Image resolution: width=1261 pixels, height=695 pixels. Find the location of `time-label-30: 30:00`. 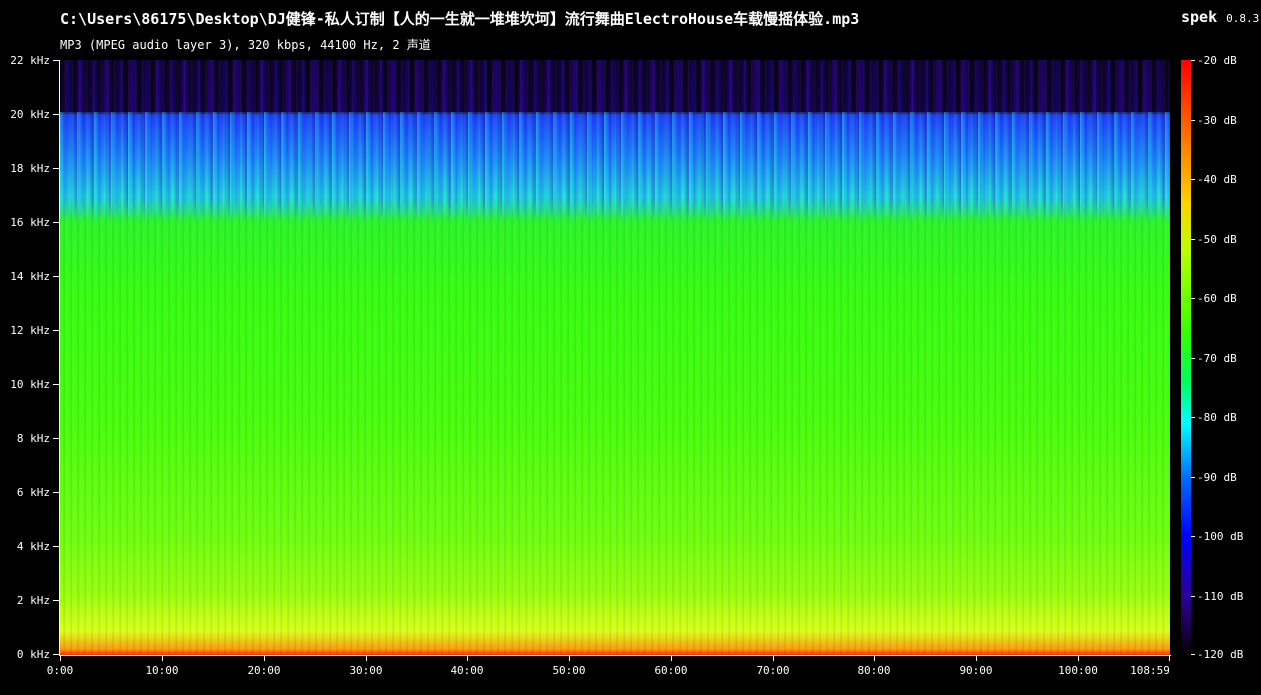

time-label-30: 30:00 is located at coordinates (366, 670).